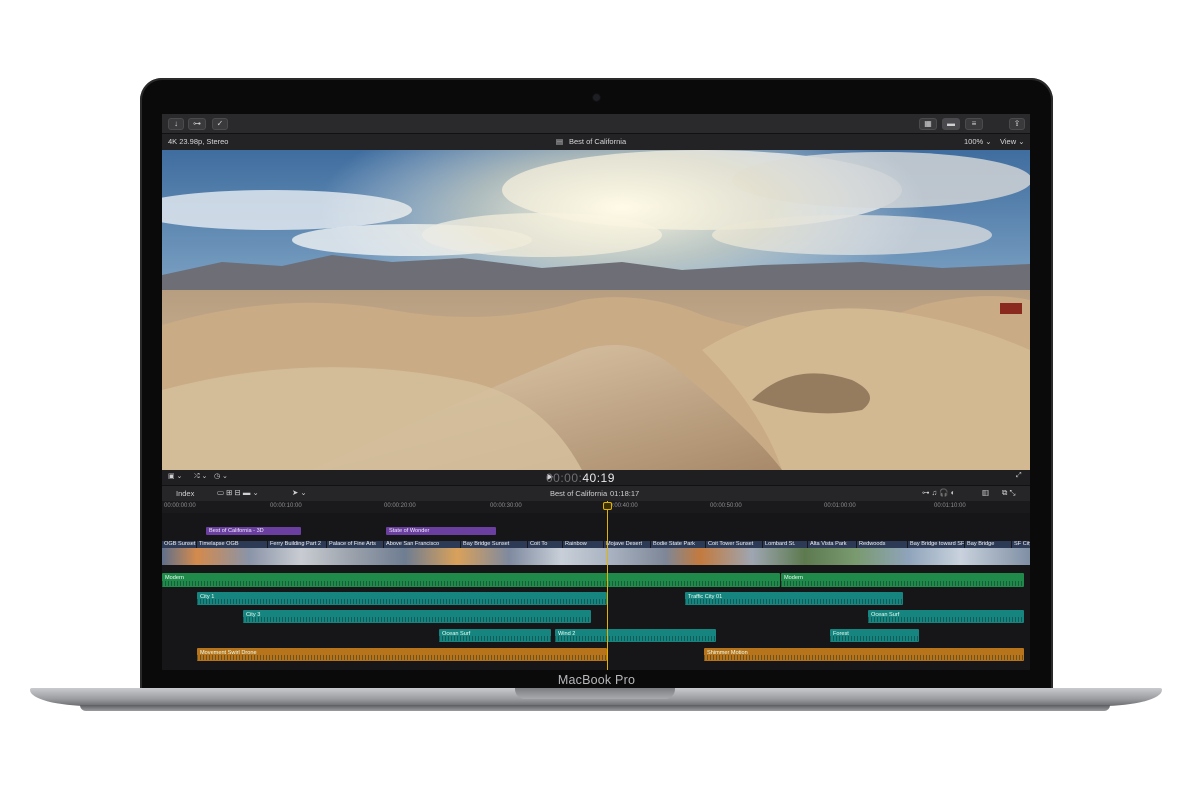 The image size is (1200, 800). I want to click on clip: Redwoods, so click(882, 544).